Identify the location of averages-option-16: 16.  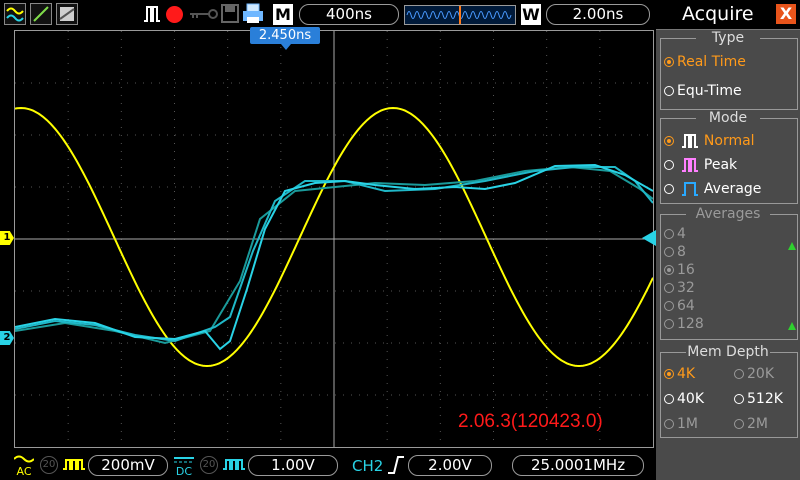
(679, 270).